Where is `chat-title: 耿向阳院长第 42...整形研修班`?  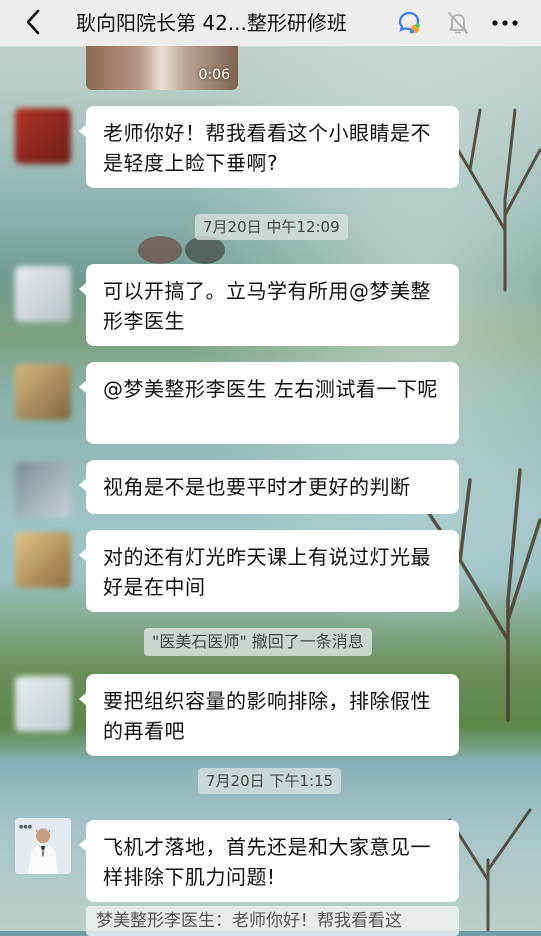 chat-title: 耿向阳院长第 42...整形研修班 is located at coordinates (211, 23).